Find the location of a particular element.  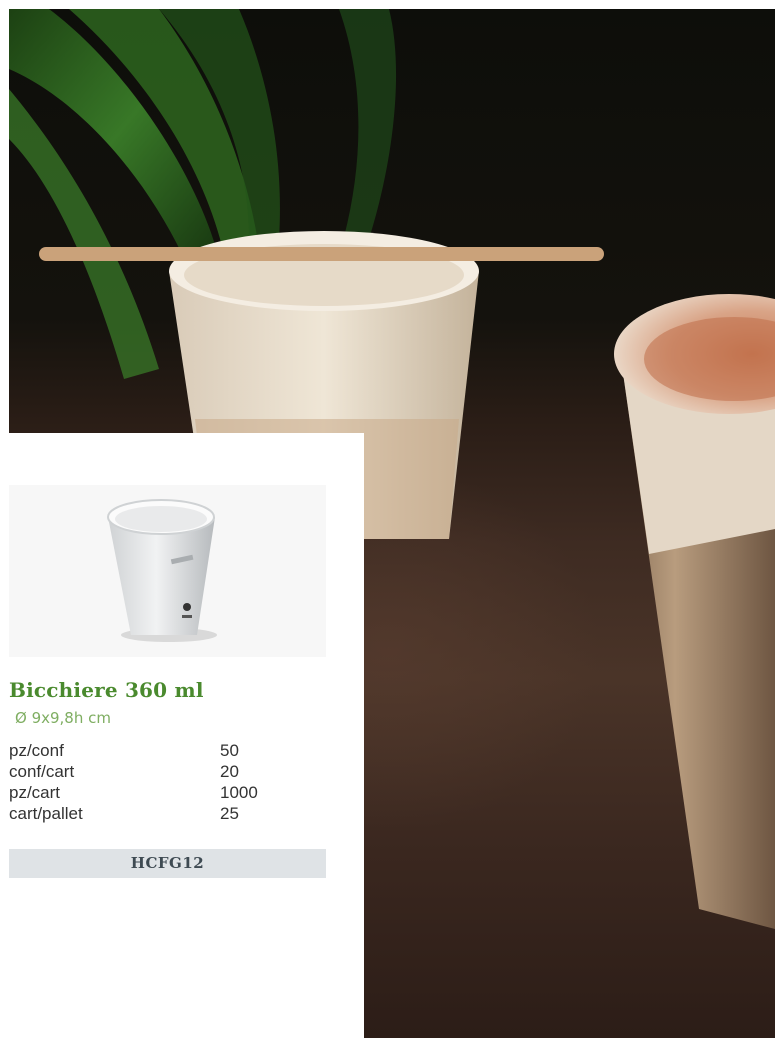

spec-value: 1000 is located at coordinates (239, 792).